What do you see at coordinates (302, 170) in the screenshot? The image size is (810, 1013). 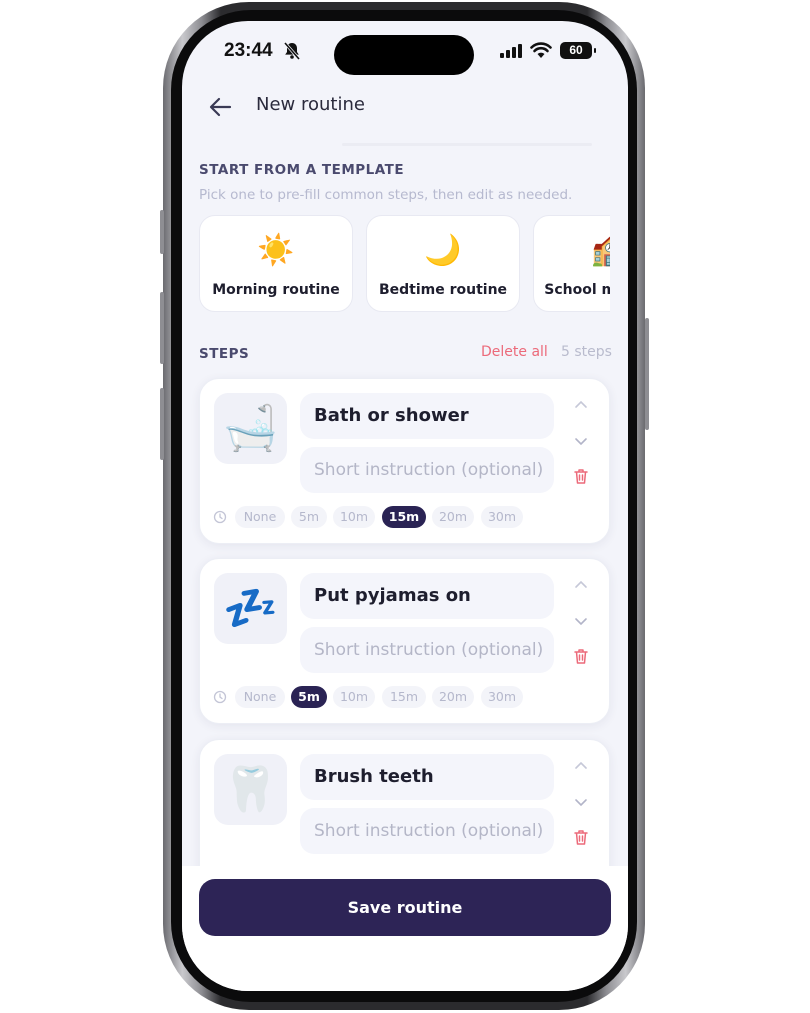 I see `templates-section-label: START FROM A TEMPLATE` at bounding box center [302, 170].